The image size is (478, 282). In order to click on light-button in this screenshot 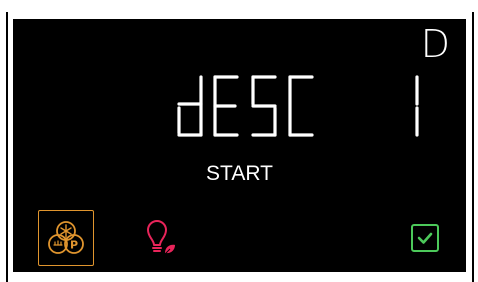, I will do `click(160, 238)`.